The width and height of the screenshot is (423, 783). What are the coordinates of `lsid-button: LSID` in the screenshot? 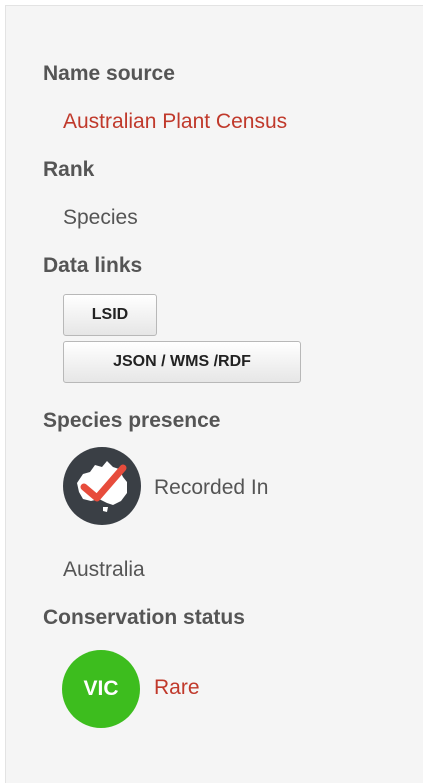 It's located at (110, 315).